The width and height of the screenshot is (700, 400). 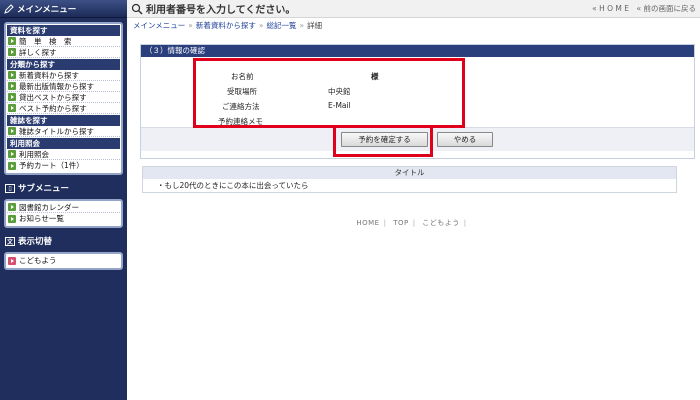 I want to click on top-bar: 利用者番号を入力してください。 « H O M E « 前の画面に戻る, so click(x=413, y=9).